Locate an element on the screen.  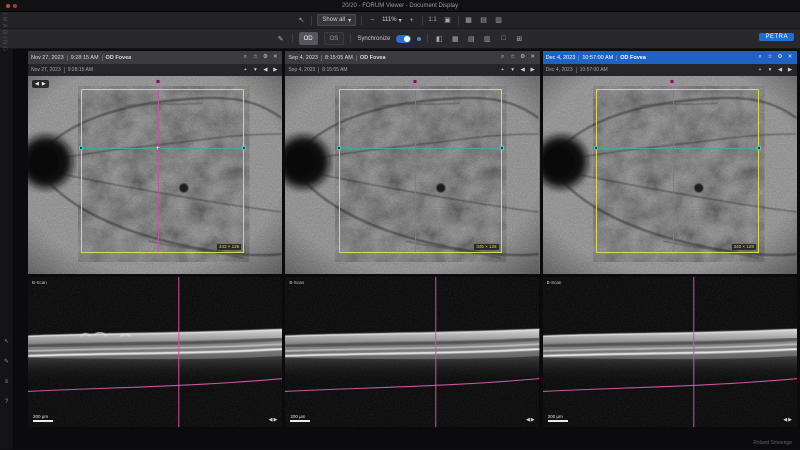
sync-status-dot is located at coordinates (419, 38).